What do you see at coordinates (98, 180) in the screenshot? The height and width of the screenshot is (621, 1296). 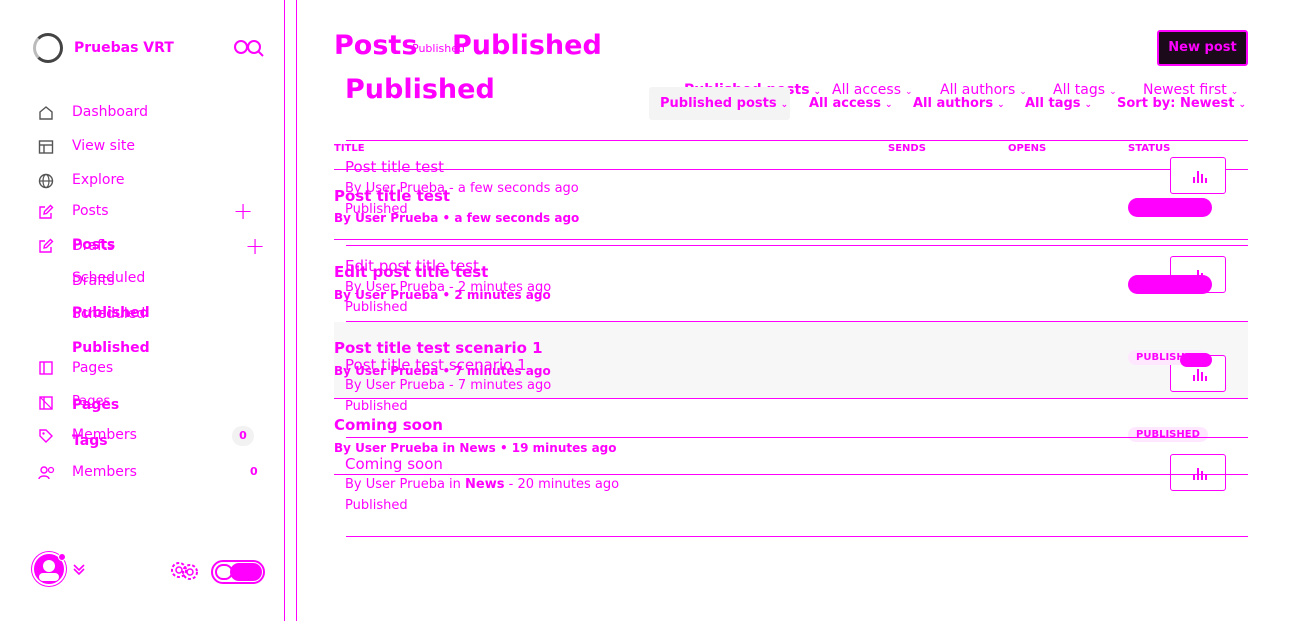 I see `sidebar-item-label: Explore` at bounding box center [98, 180].